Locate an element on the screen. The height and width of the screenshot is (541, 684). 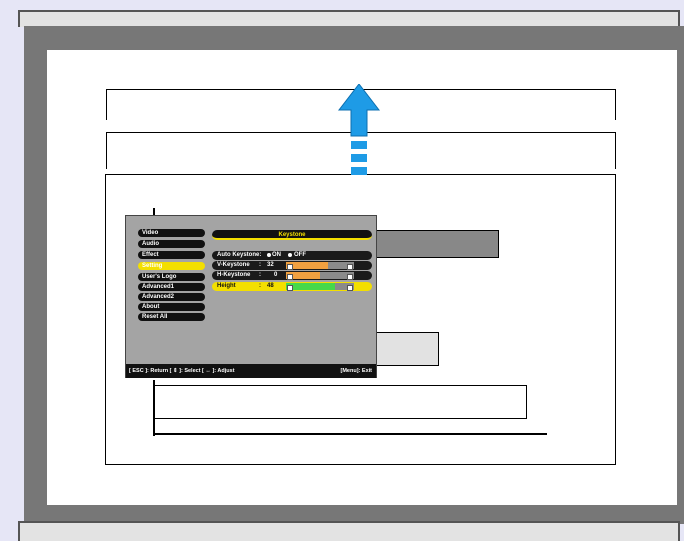
osd-title: Keystone is located at coordinates (292, 235).